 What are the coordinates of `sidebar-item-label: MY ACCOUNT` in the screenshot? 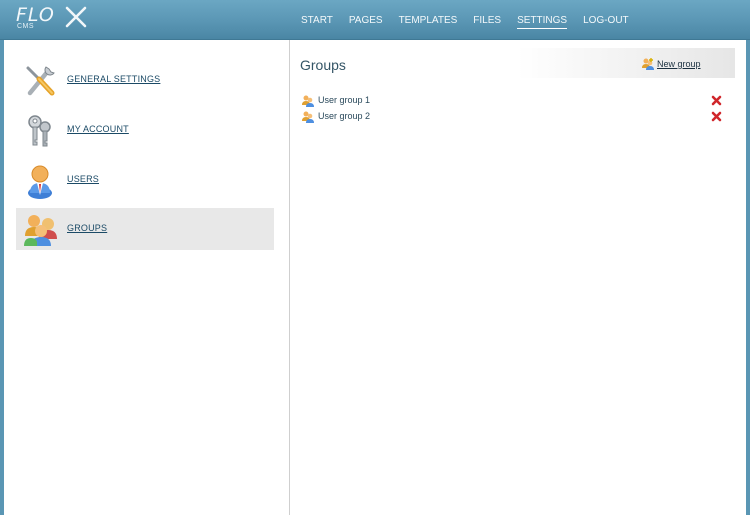 It's located at (98, 129).